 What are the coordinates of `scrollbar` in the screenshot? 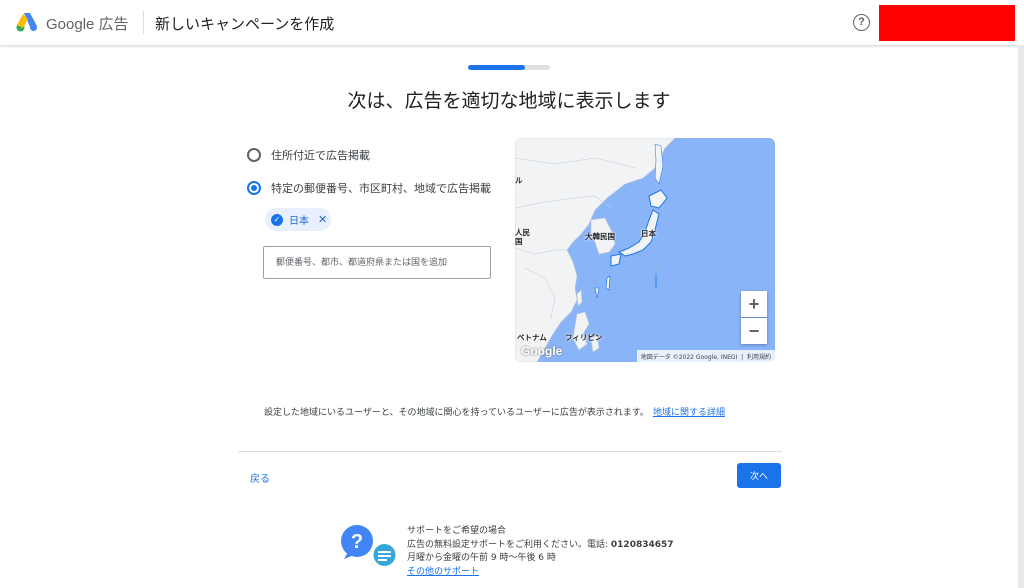 It's located at (1021, 316).